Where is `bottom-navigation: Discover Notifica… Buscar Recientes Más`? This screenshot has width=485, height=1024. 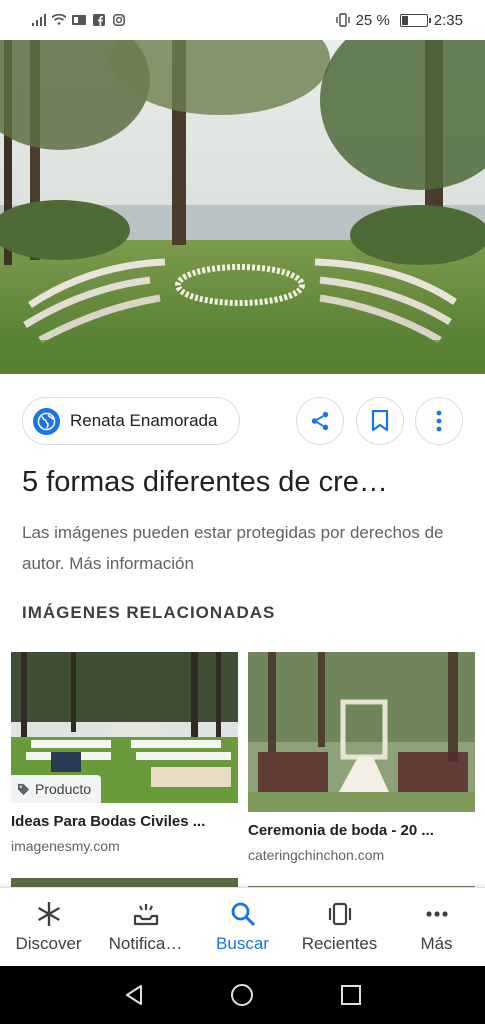 bottom-navigation: Discover Notifica… Buscar Recientes Más is located at coordinates (242, 926).